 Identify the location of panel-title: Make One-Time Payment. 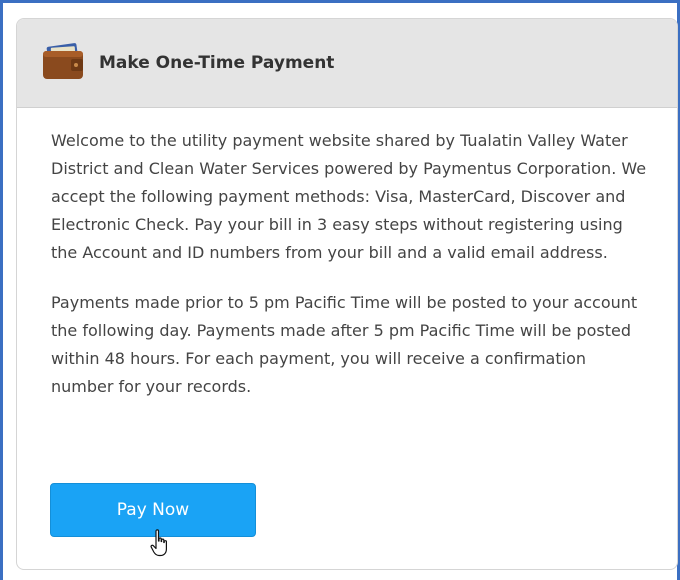
(217, 63).